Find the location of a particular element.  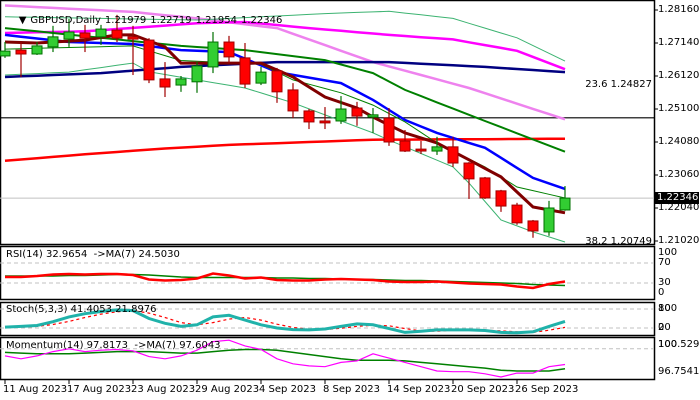

date-axis-label: 14 Sep 2023 is located at coordinates (419, 389).